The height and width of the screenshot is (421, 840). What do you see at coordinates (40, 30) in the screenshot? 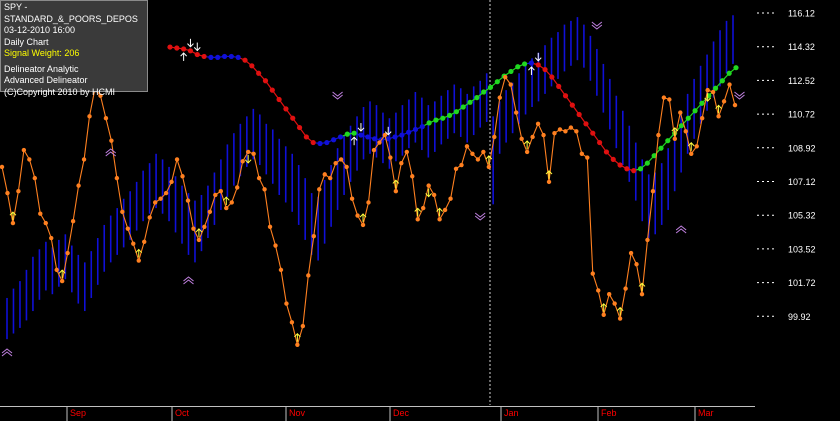
I see `datetime-label: 03-12-2010 16:00` at bounding box center [40, 30].